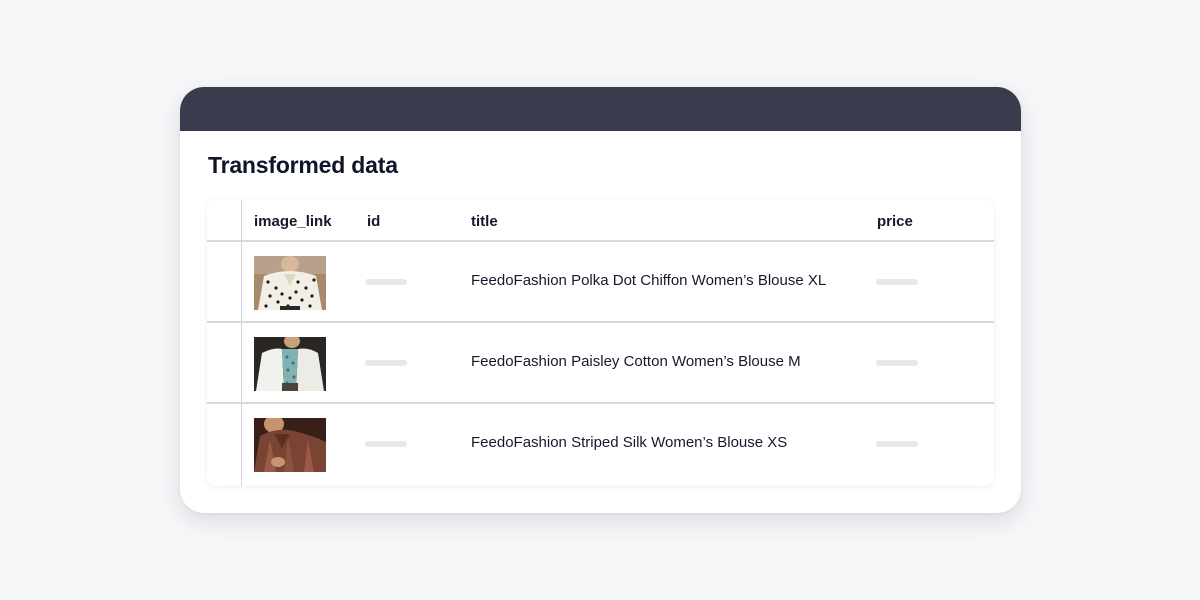 This screenshot has height=600, width=1200. Describe the element at coordinates (293, 221) in the screenshot. I see `column-header-image-link: image_link` at that location.